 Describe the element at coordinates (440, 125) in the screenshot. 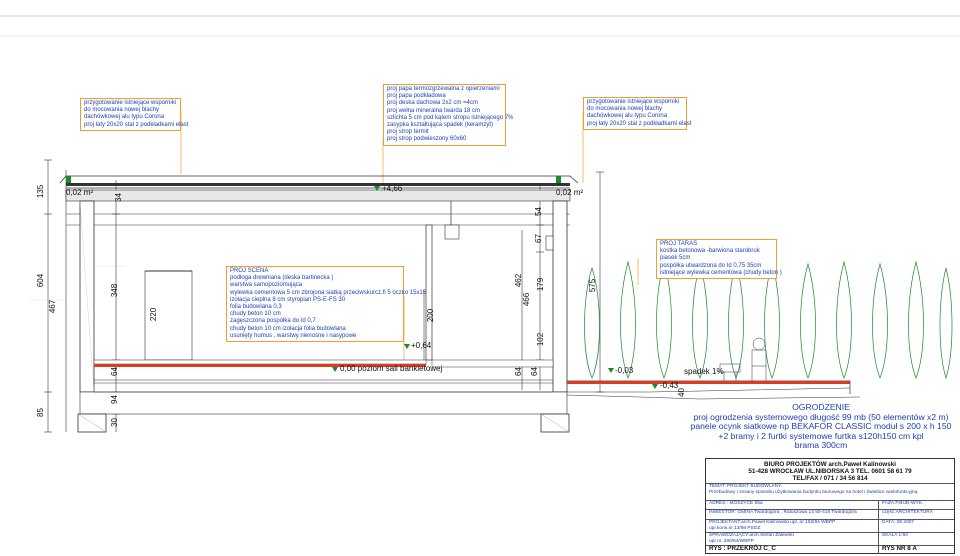

I see `note-line: zasypka kształtująca spadek (keramzyt)` at that location.